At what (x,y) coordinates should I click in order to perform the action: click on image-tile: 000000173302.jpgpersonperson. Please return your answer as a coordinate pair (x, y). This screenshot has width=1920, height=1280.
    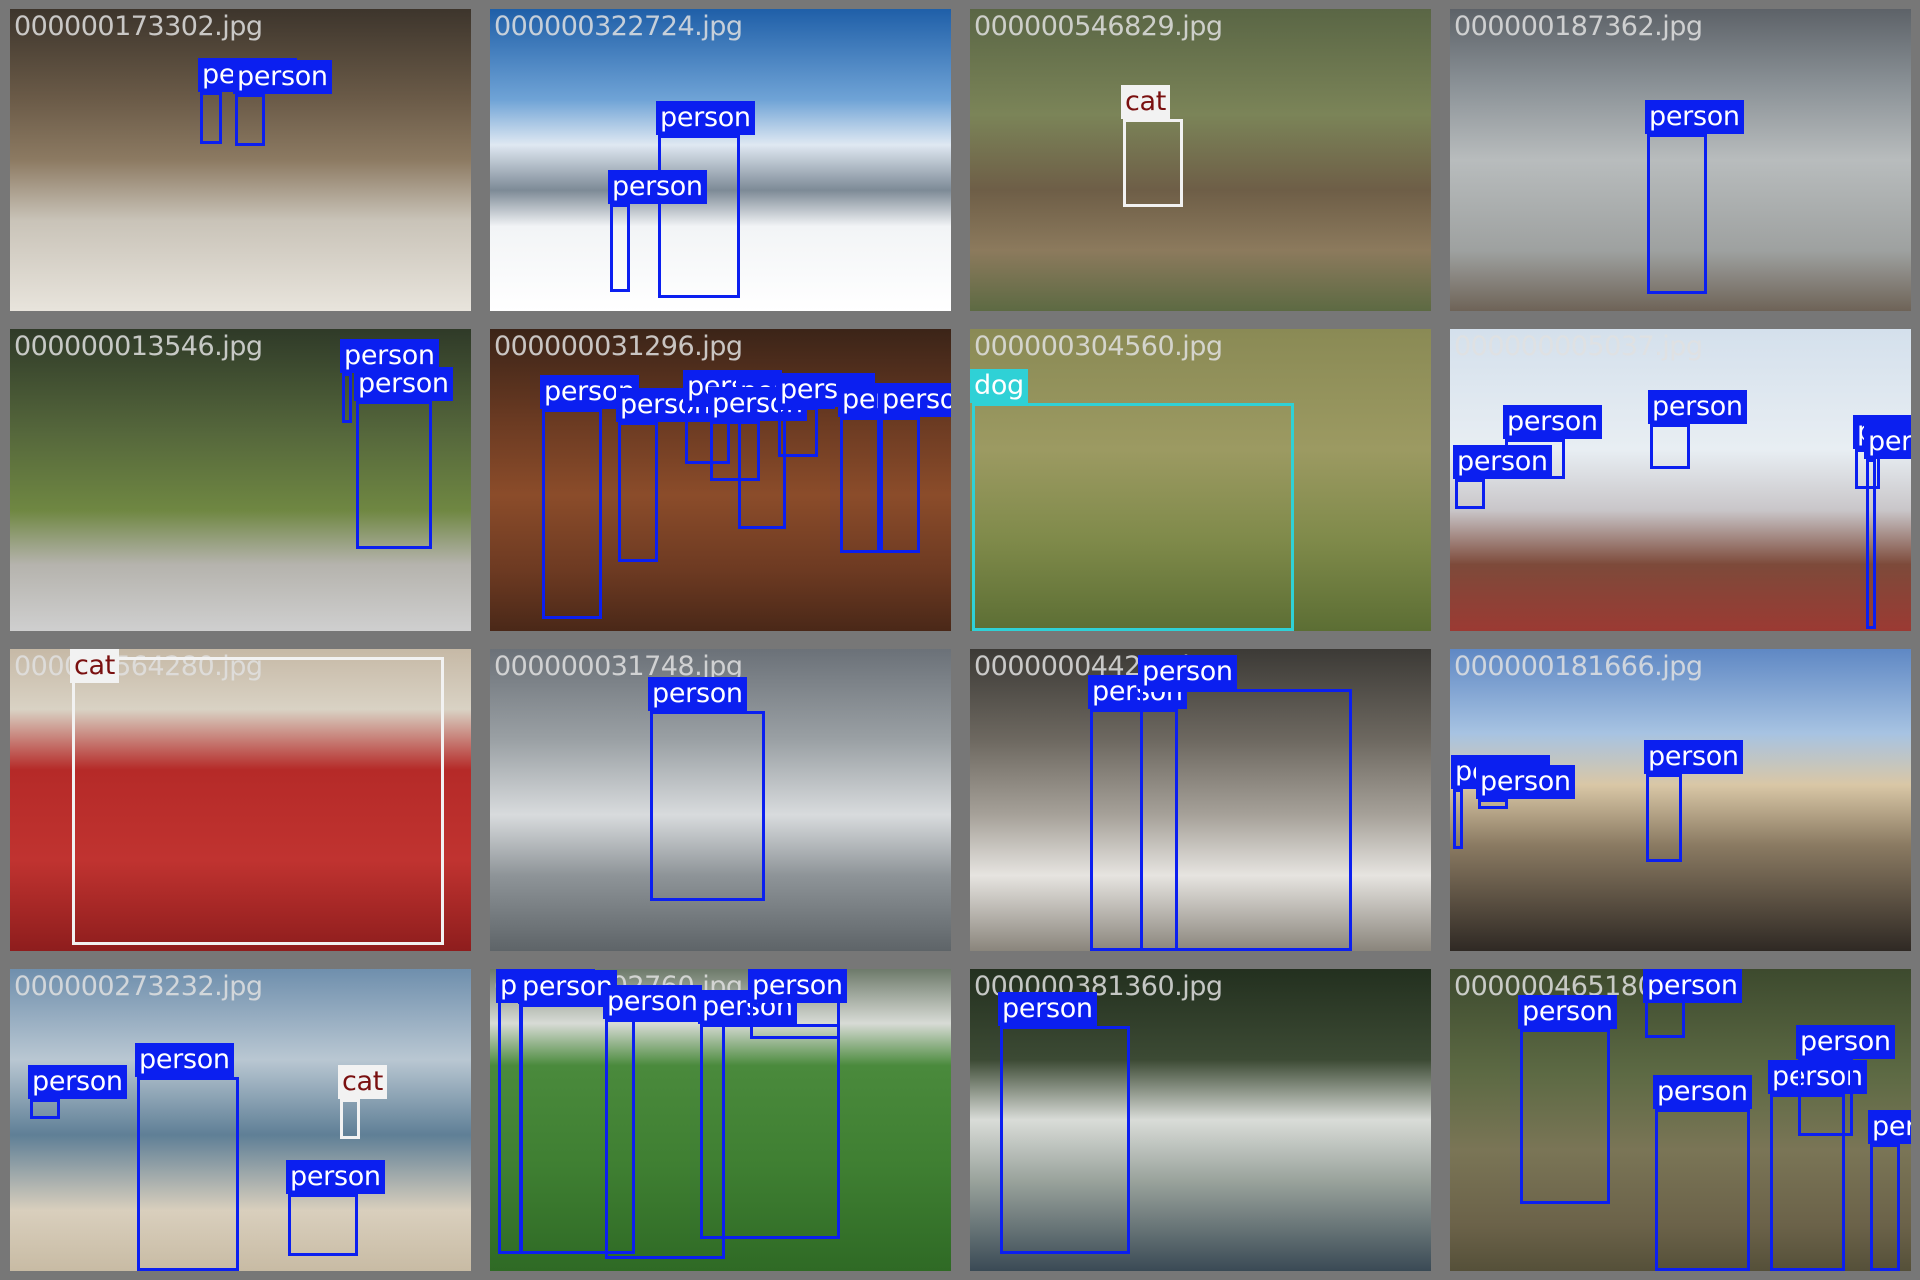
    Looking at the image, I should click on (240, 160).